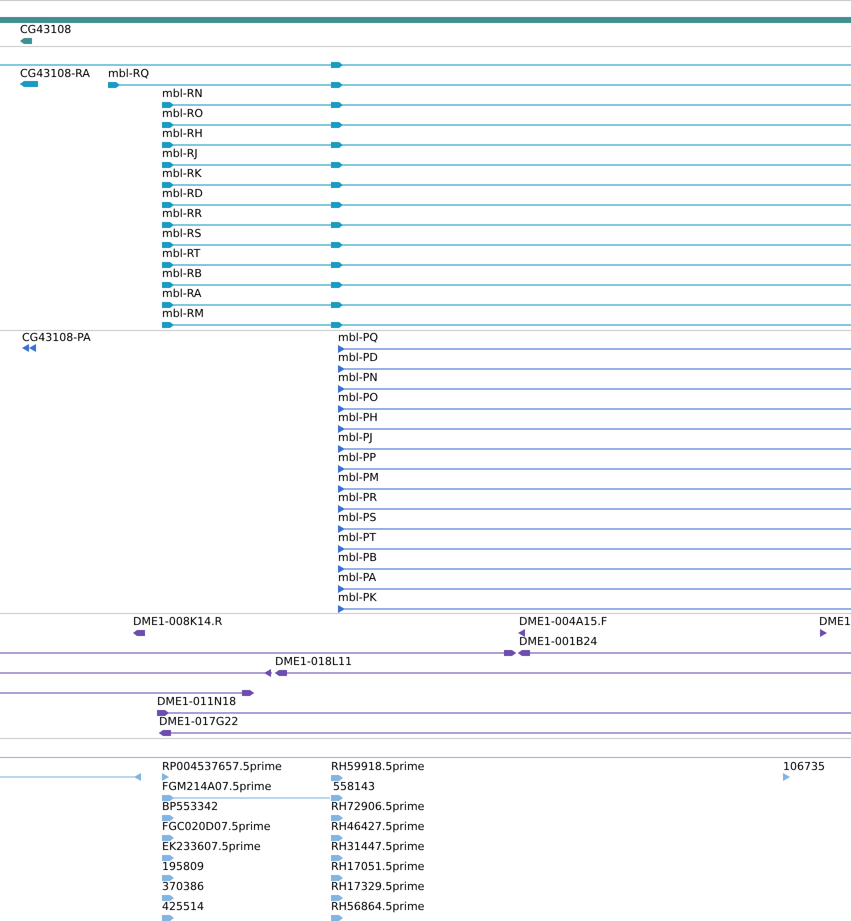 The image size is (851, 921). I want to click on feature-label: 425514, so click(183, 907).